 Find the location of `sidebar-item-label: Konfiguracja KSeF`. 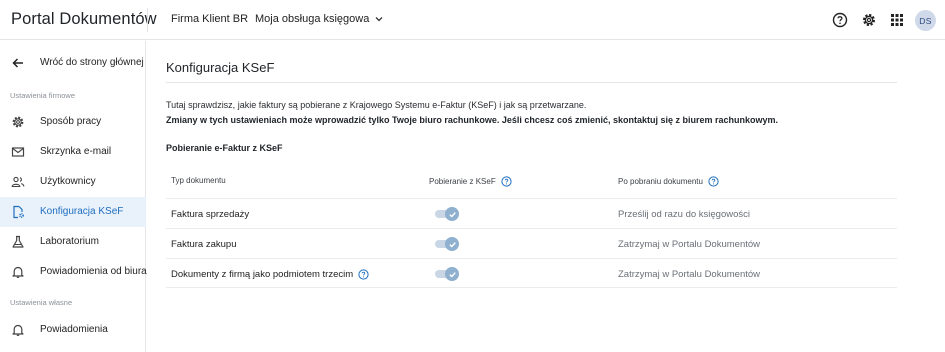

sidebar-item-label: Konfiguracja KSeF is located at coordinates (82, 211).